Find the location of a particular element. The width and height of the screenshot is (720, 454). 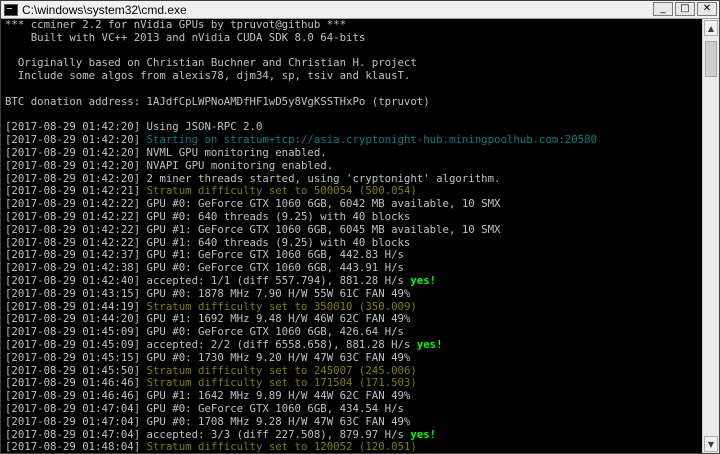

scrollbar-thumb is located at coordinates (711, 59).